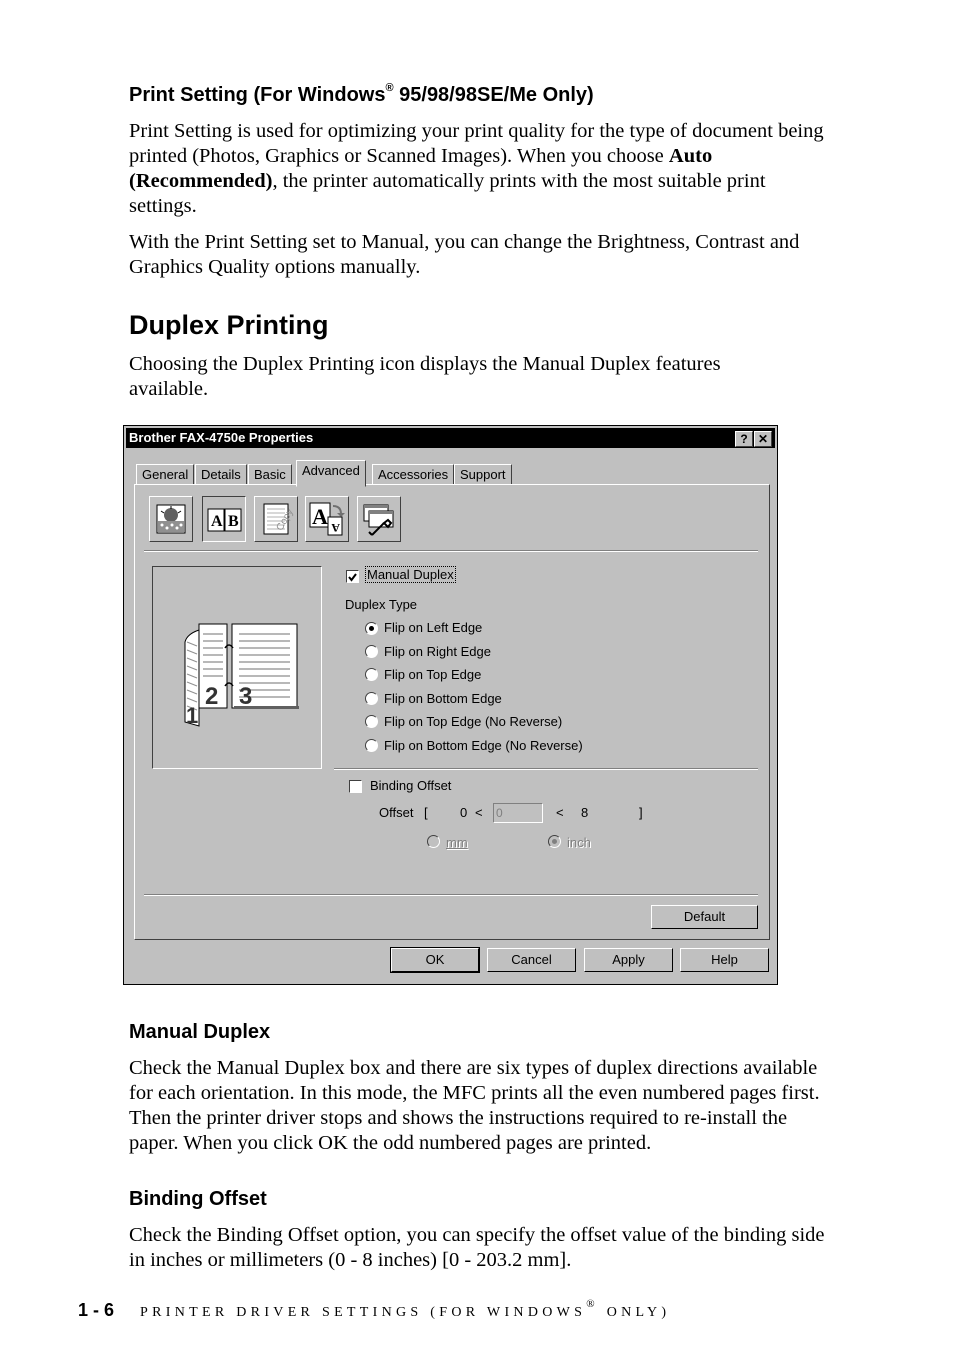 Image resolution: width=954 pixels, height=1352 pixels. Describe the element at coordinates (241, 675) in the screenshot. I see `booklet-preview-icon: 1 2 3` at that location.